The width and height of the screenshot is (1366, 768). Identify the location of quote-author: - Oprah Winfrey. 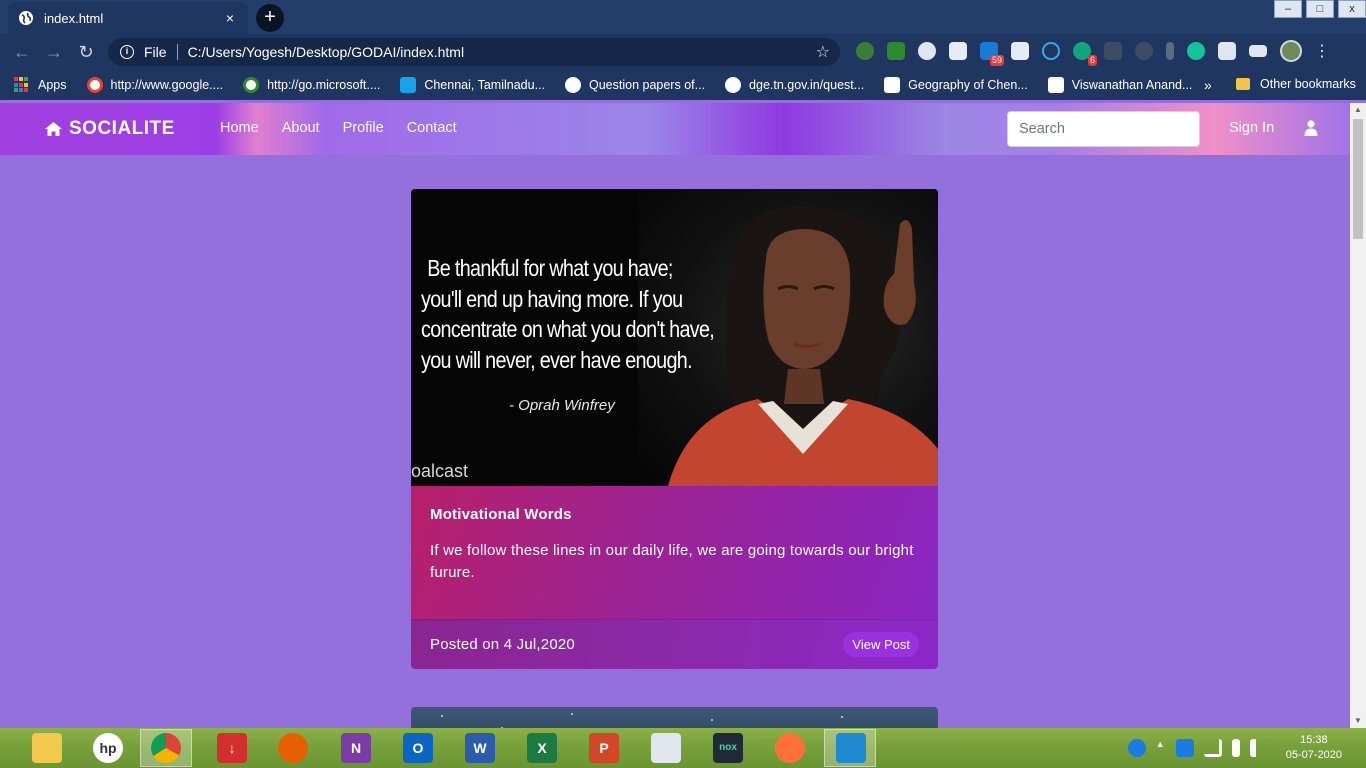
(562, 405).